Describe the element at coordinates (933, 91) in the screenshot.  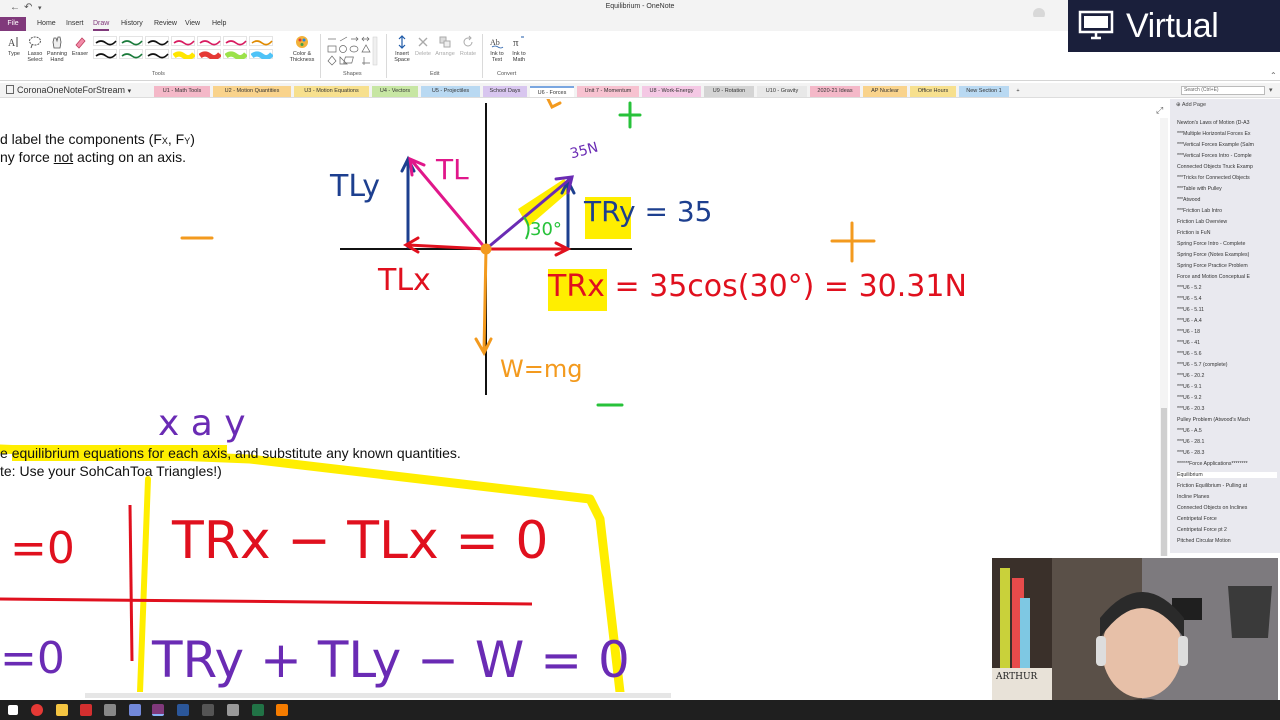
I see `section-tab: Office Hours` at that location.